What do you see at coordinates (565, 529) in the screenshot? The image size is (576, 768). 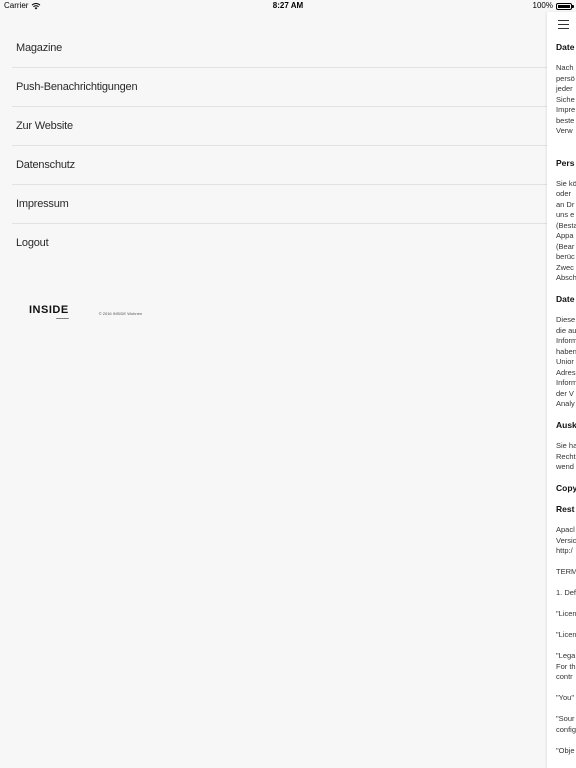 I see `doc-line: Apacl` at bounding box center [565, 529].